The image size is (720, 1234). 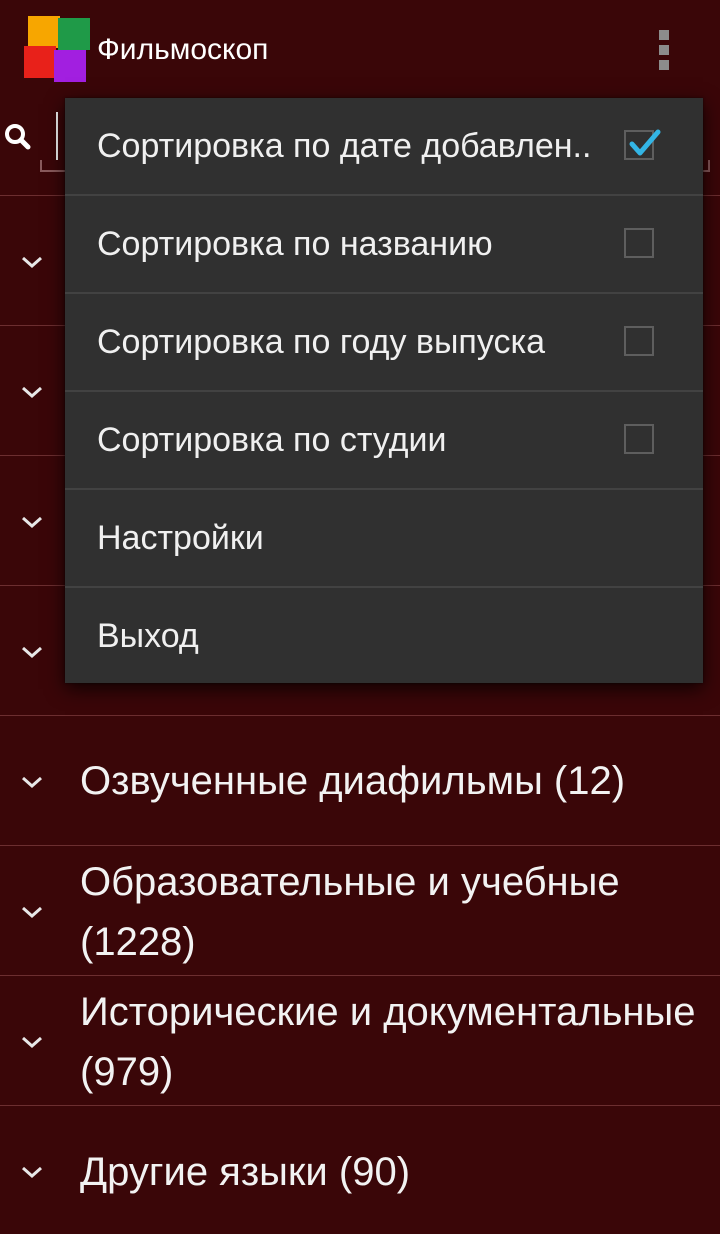 What do you see at coordinates (40, 62) in the screenshot?
I see `logo-red-square` at bounding box center [40, 62].